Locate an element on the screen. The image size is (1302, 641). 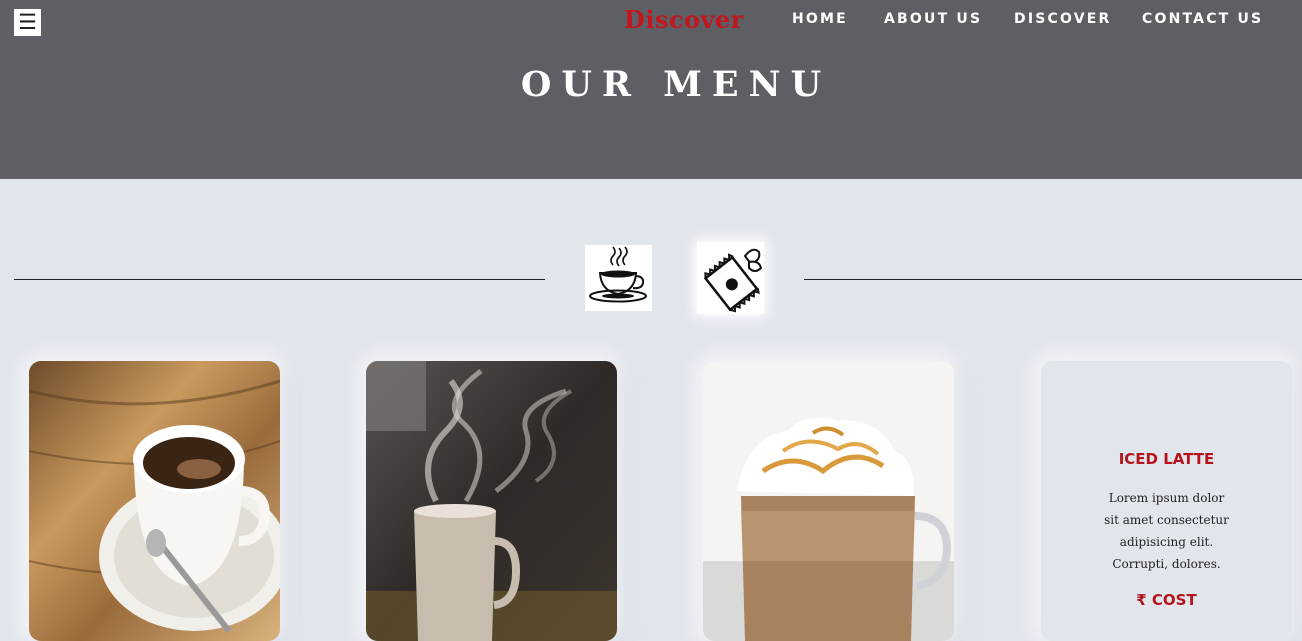
page-title: OUR MENU is located at coordinates (676, 84).